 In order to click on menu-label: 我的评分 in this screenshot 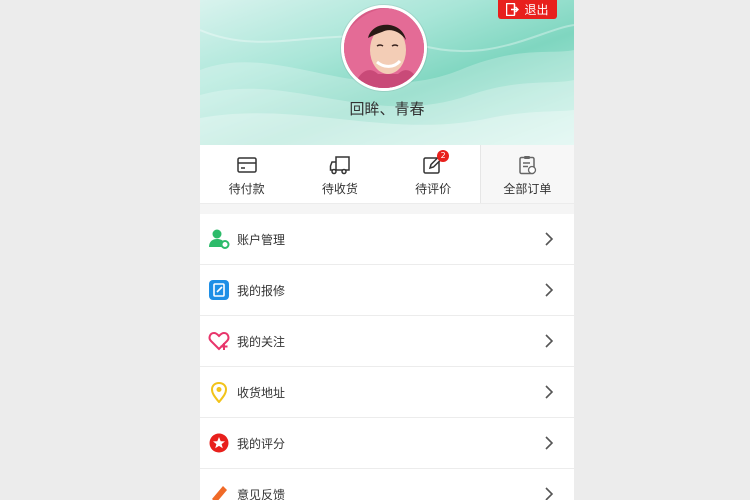, I will do `click(261, 443)`.